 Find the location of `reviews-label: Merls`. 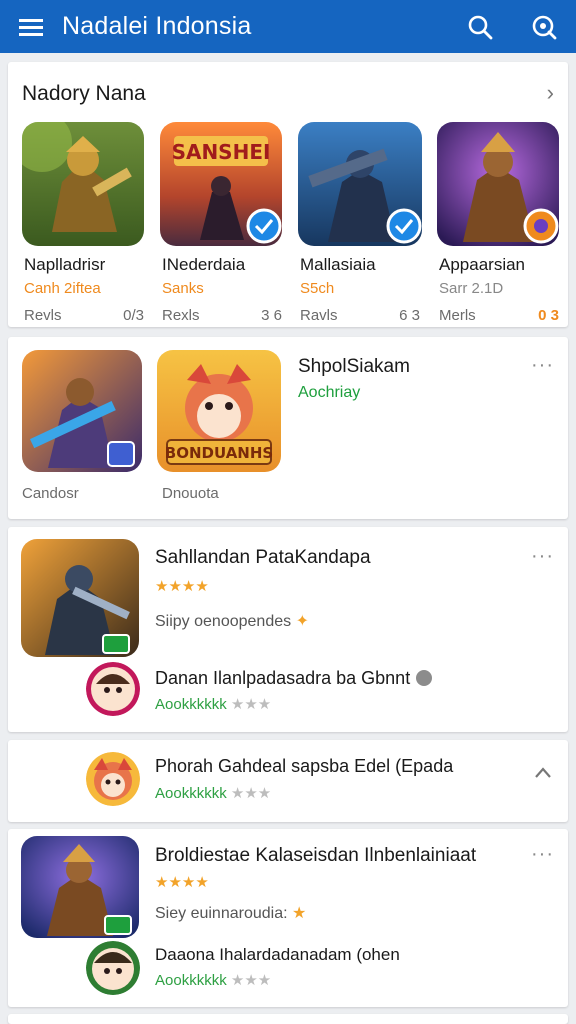

reviews-label: Merls is located at coordinates (457, 315).